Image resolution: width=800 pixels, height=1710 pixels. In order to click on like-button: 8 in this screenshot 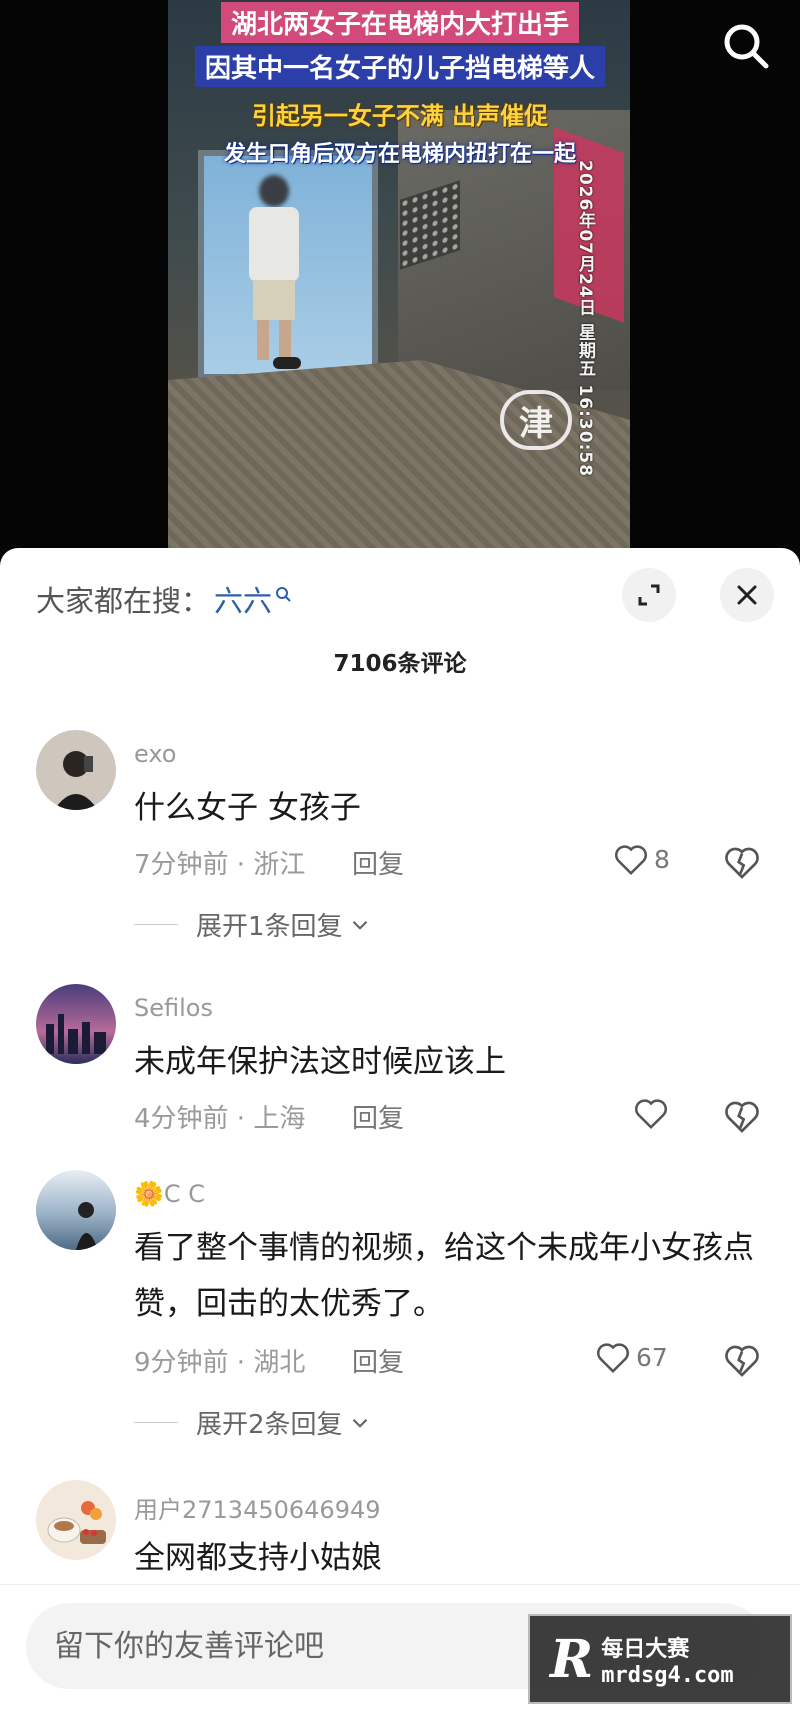, I will do `click(641, 859)`.